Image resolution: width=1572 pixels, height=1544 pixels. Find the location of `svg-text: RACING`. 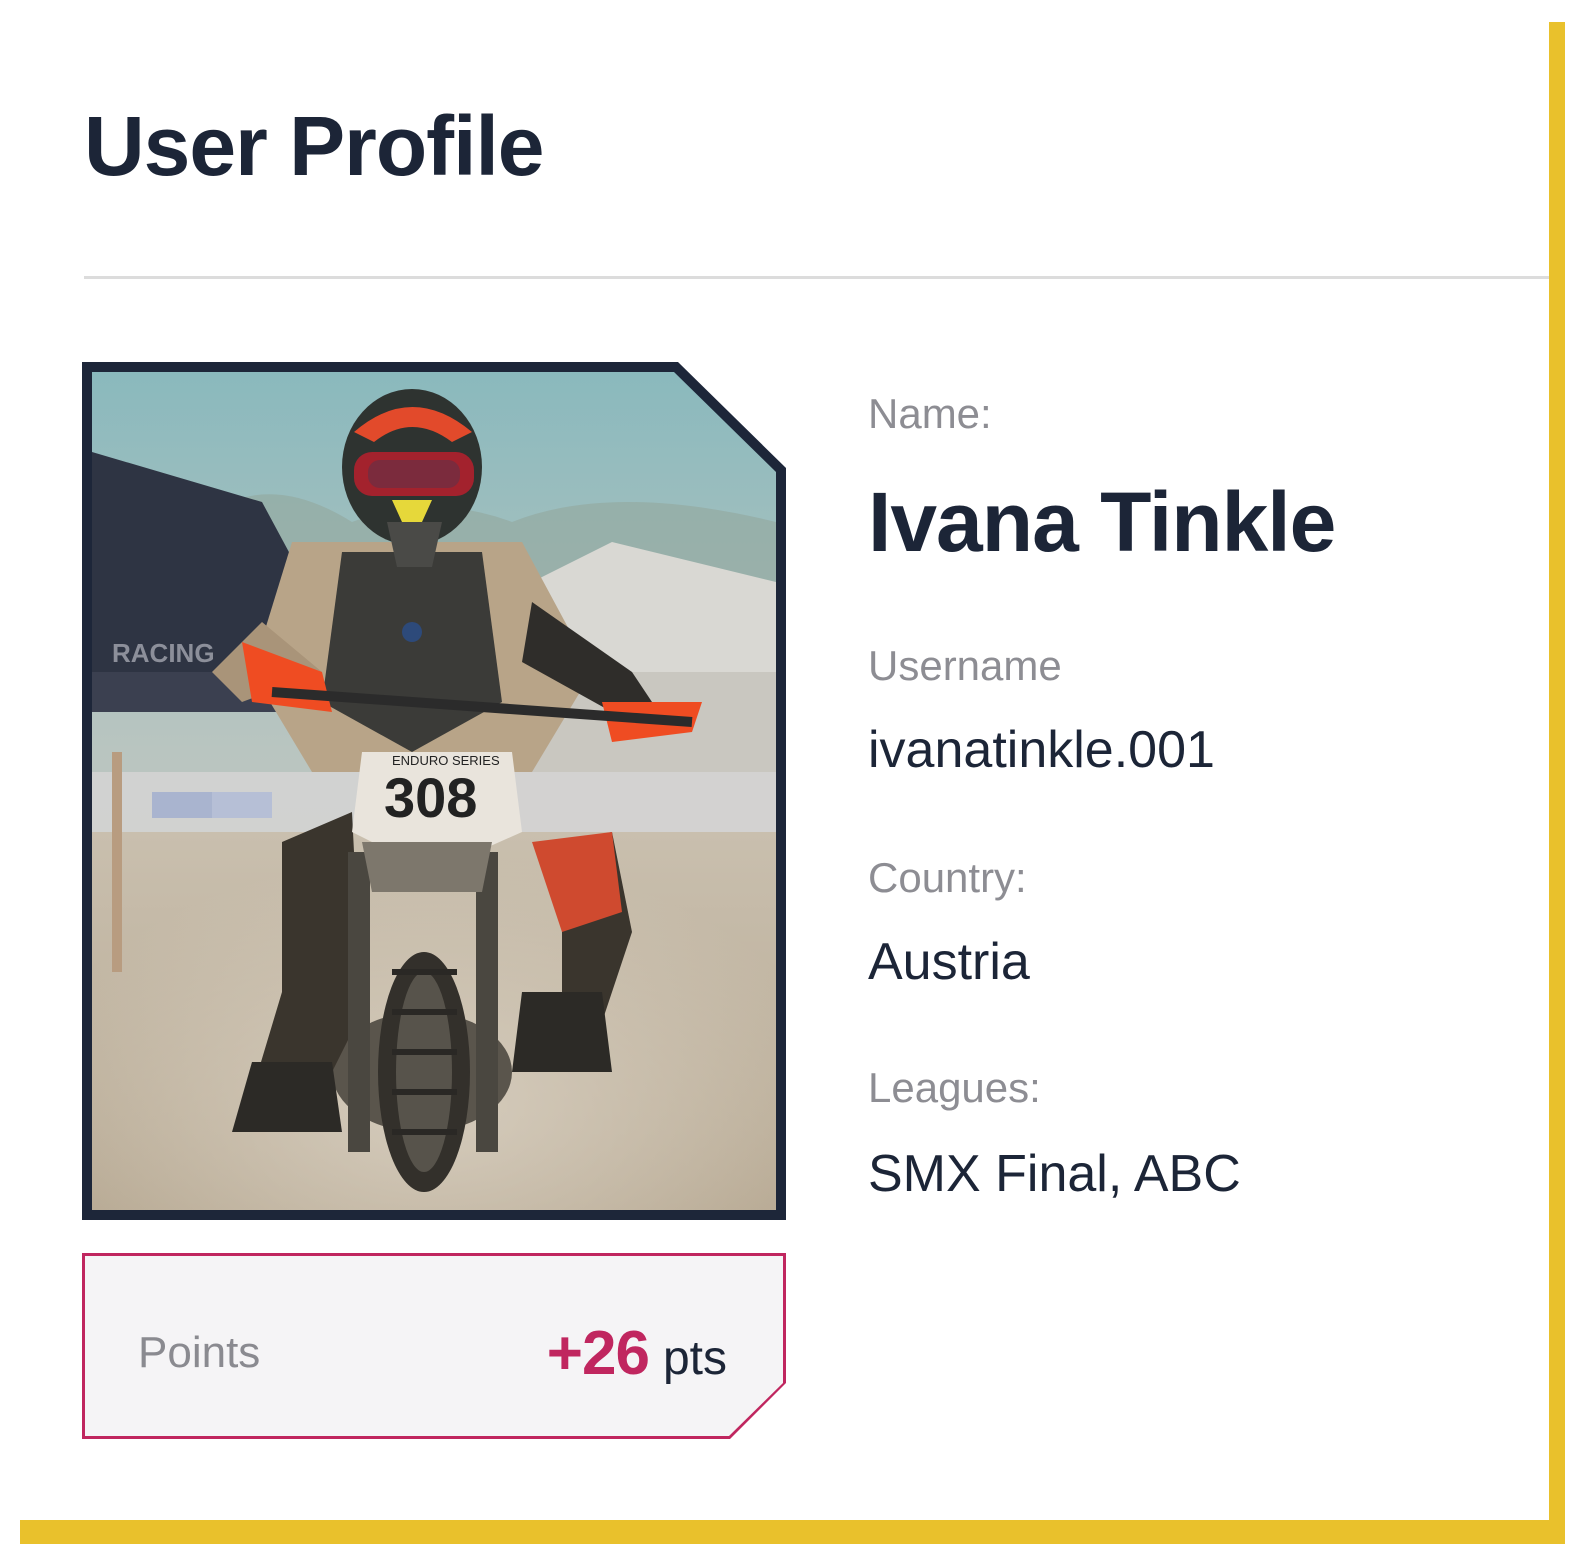

svg-text: RACING is located at coordinates (163, 653).